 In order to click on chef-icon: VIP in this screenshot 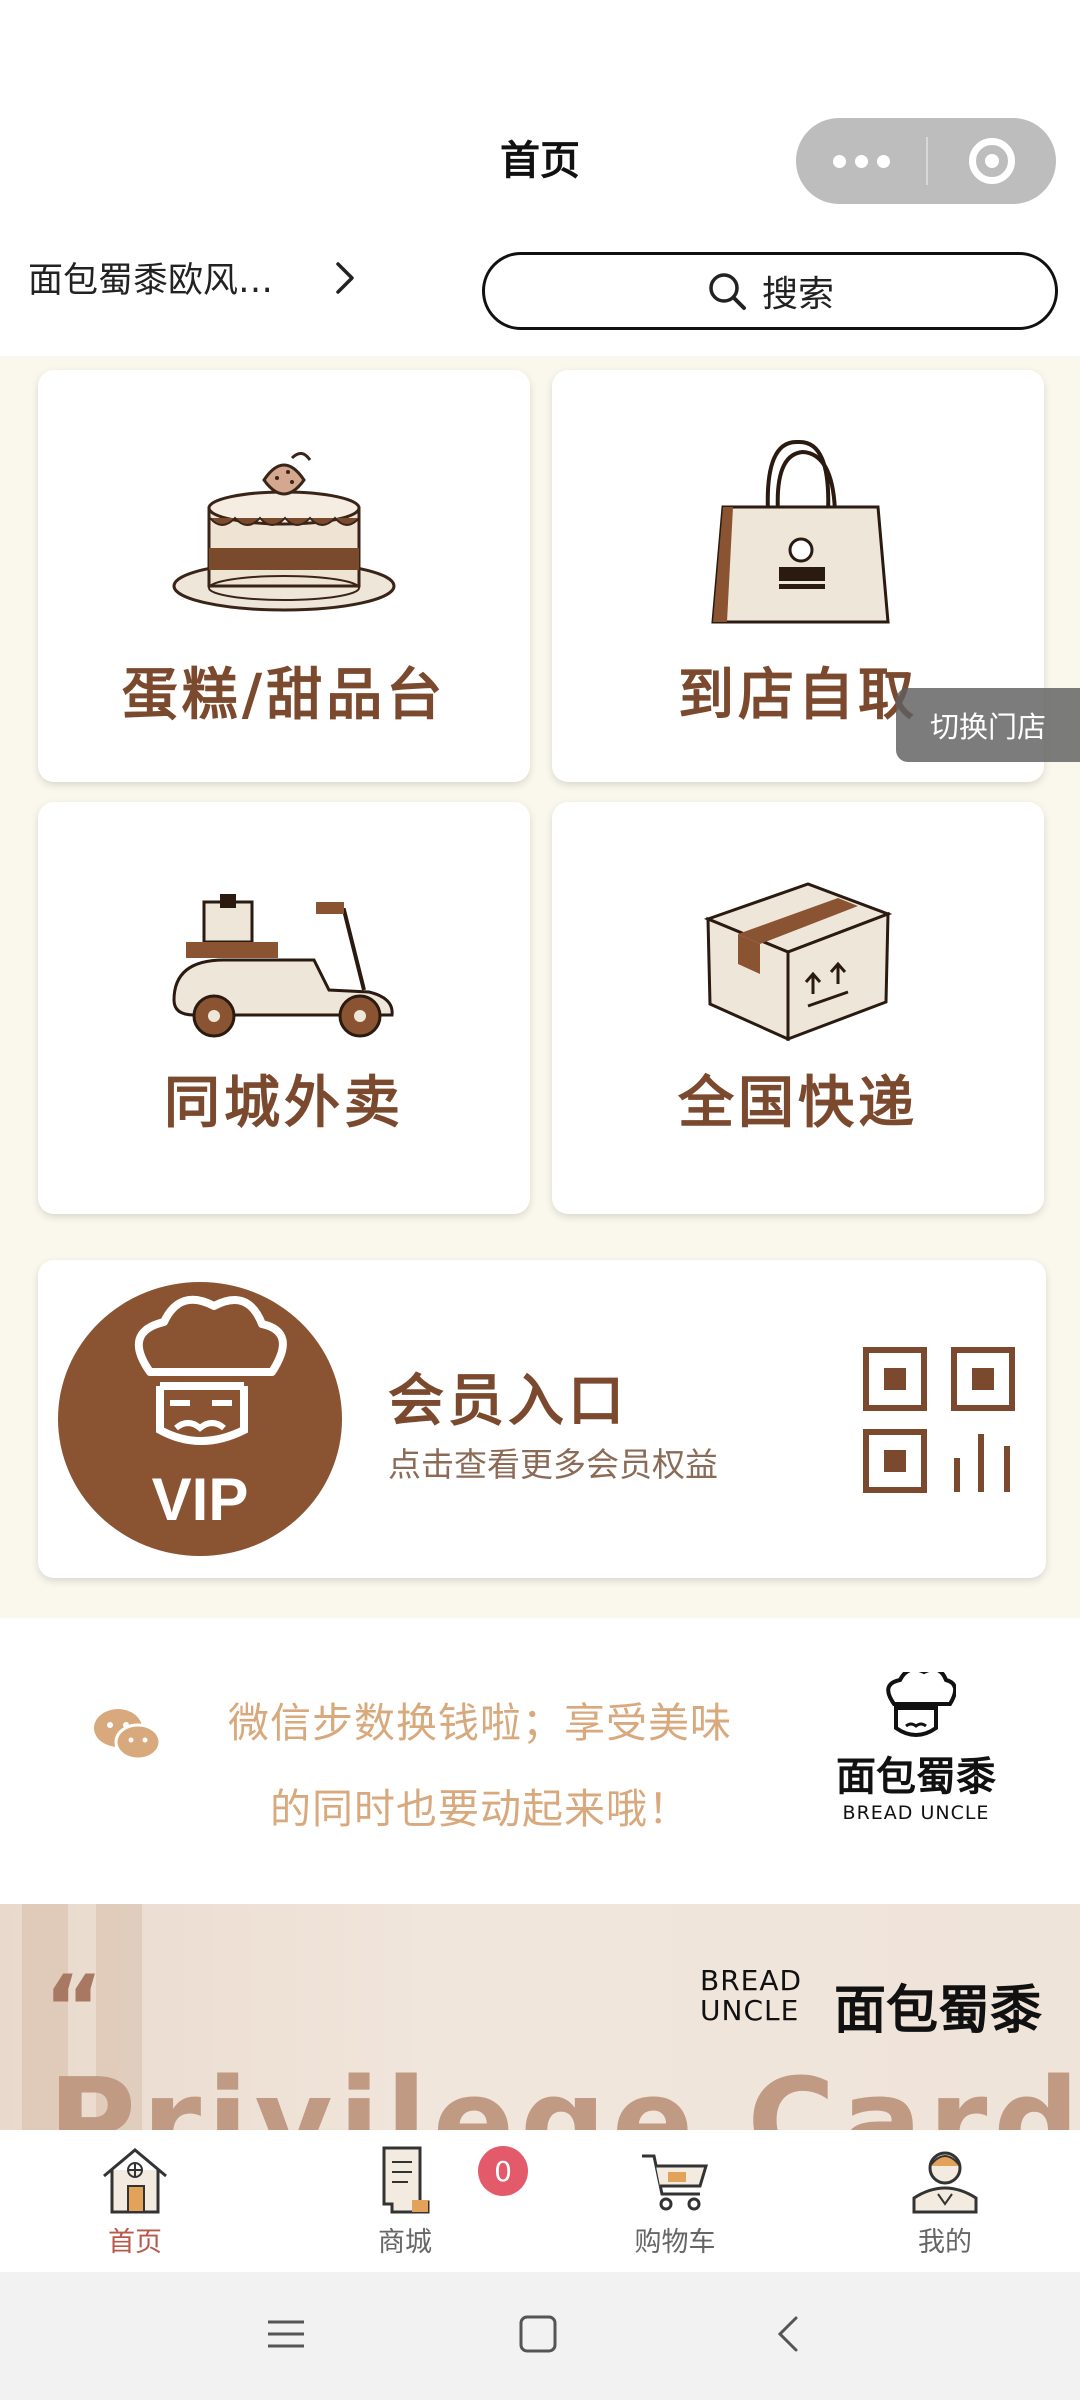, I will do `click(210, 1414)`.